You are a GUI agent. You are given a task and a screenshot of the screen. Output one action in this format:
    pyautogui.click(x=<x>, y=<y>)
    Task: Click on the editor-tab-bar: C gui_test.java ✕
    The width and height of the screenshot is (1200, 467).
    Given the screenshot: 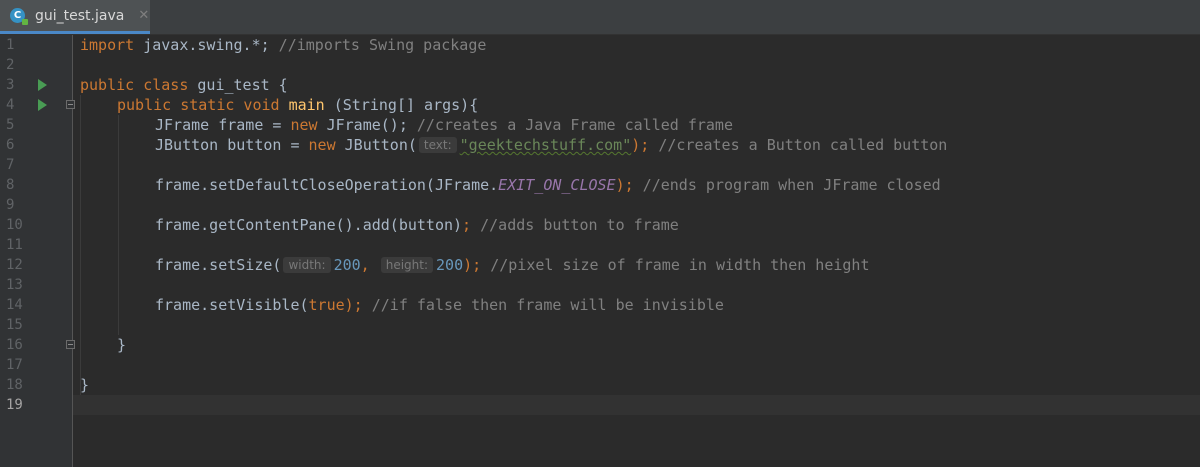 What is the action you would take?
    pyautogui.click(x=600, y=17)
    